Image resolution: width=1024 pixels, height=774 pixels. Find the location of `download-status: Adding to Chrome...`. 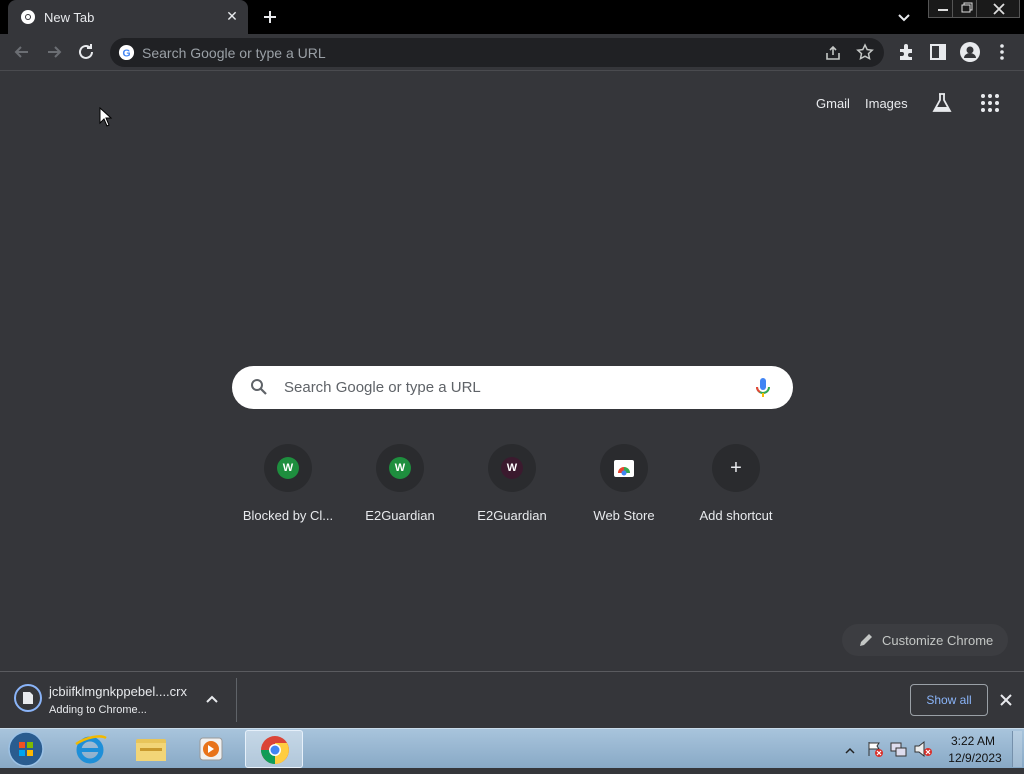

download-status: Adding to Chrome... is located at coordinates (98, 710).